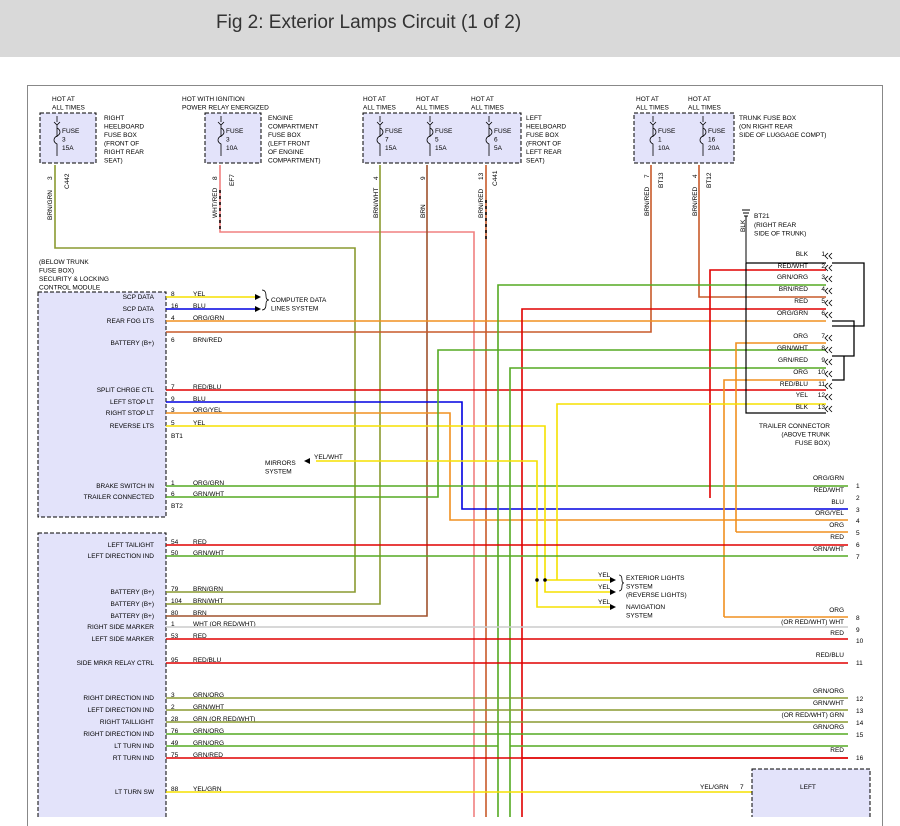  Describe the element at coordinates (113, 161) in the screenshot. I see `fuse-box-label: SEAT)` at that location.